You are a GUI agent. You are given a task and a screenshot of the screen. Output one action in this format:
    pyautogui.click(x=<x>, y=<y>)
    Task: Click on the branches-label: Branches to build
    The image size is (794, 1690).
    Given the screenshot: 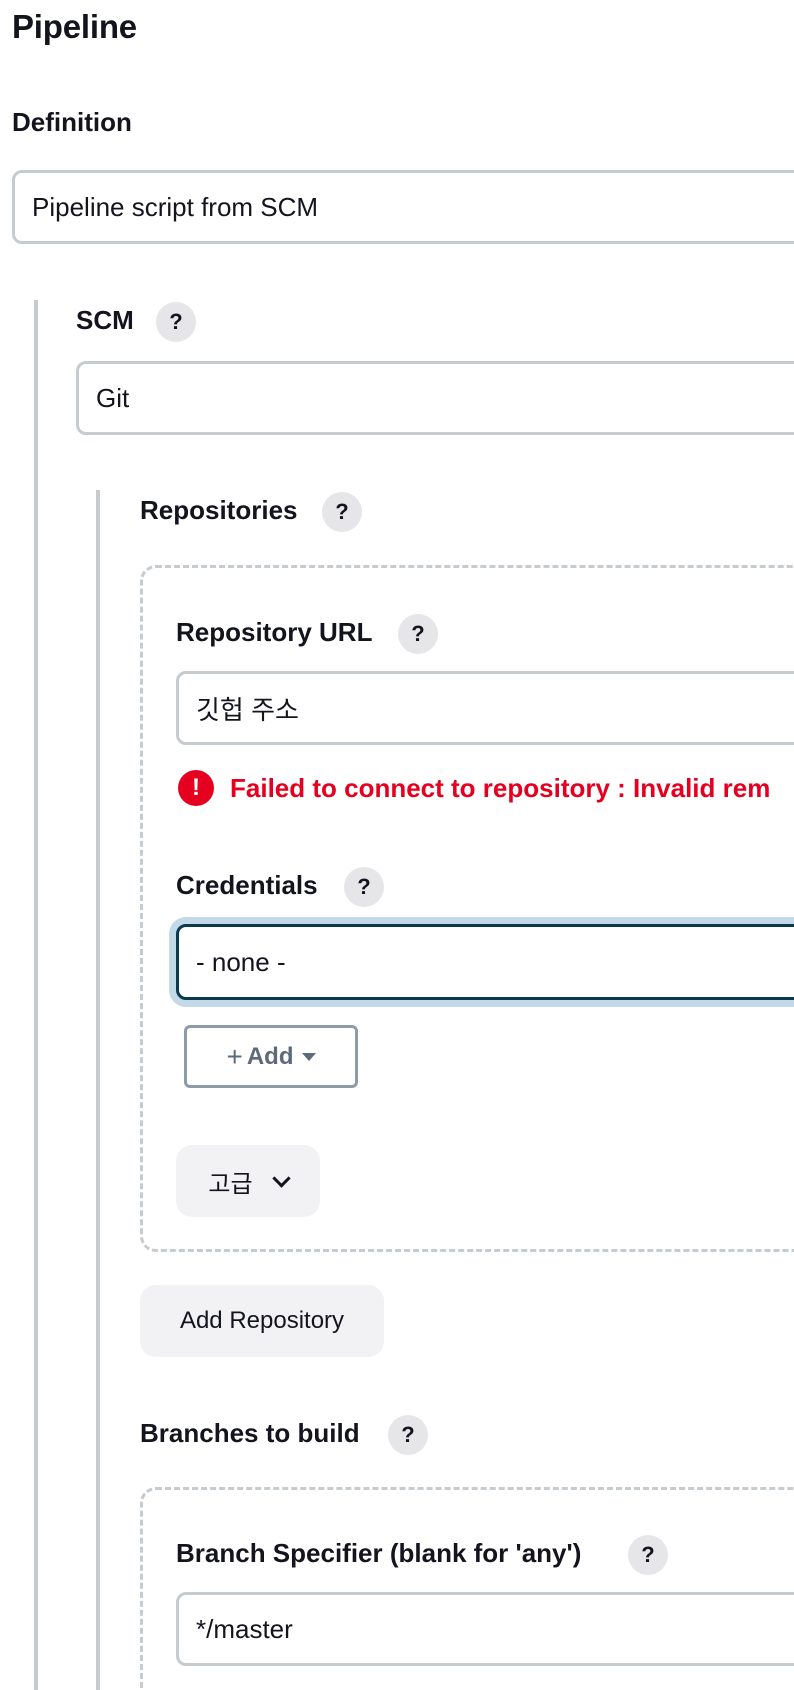 What is the action you would take?
    pyautogui.click(x=250, y=1433)
    